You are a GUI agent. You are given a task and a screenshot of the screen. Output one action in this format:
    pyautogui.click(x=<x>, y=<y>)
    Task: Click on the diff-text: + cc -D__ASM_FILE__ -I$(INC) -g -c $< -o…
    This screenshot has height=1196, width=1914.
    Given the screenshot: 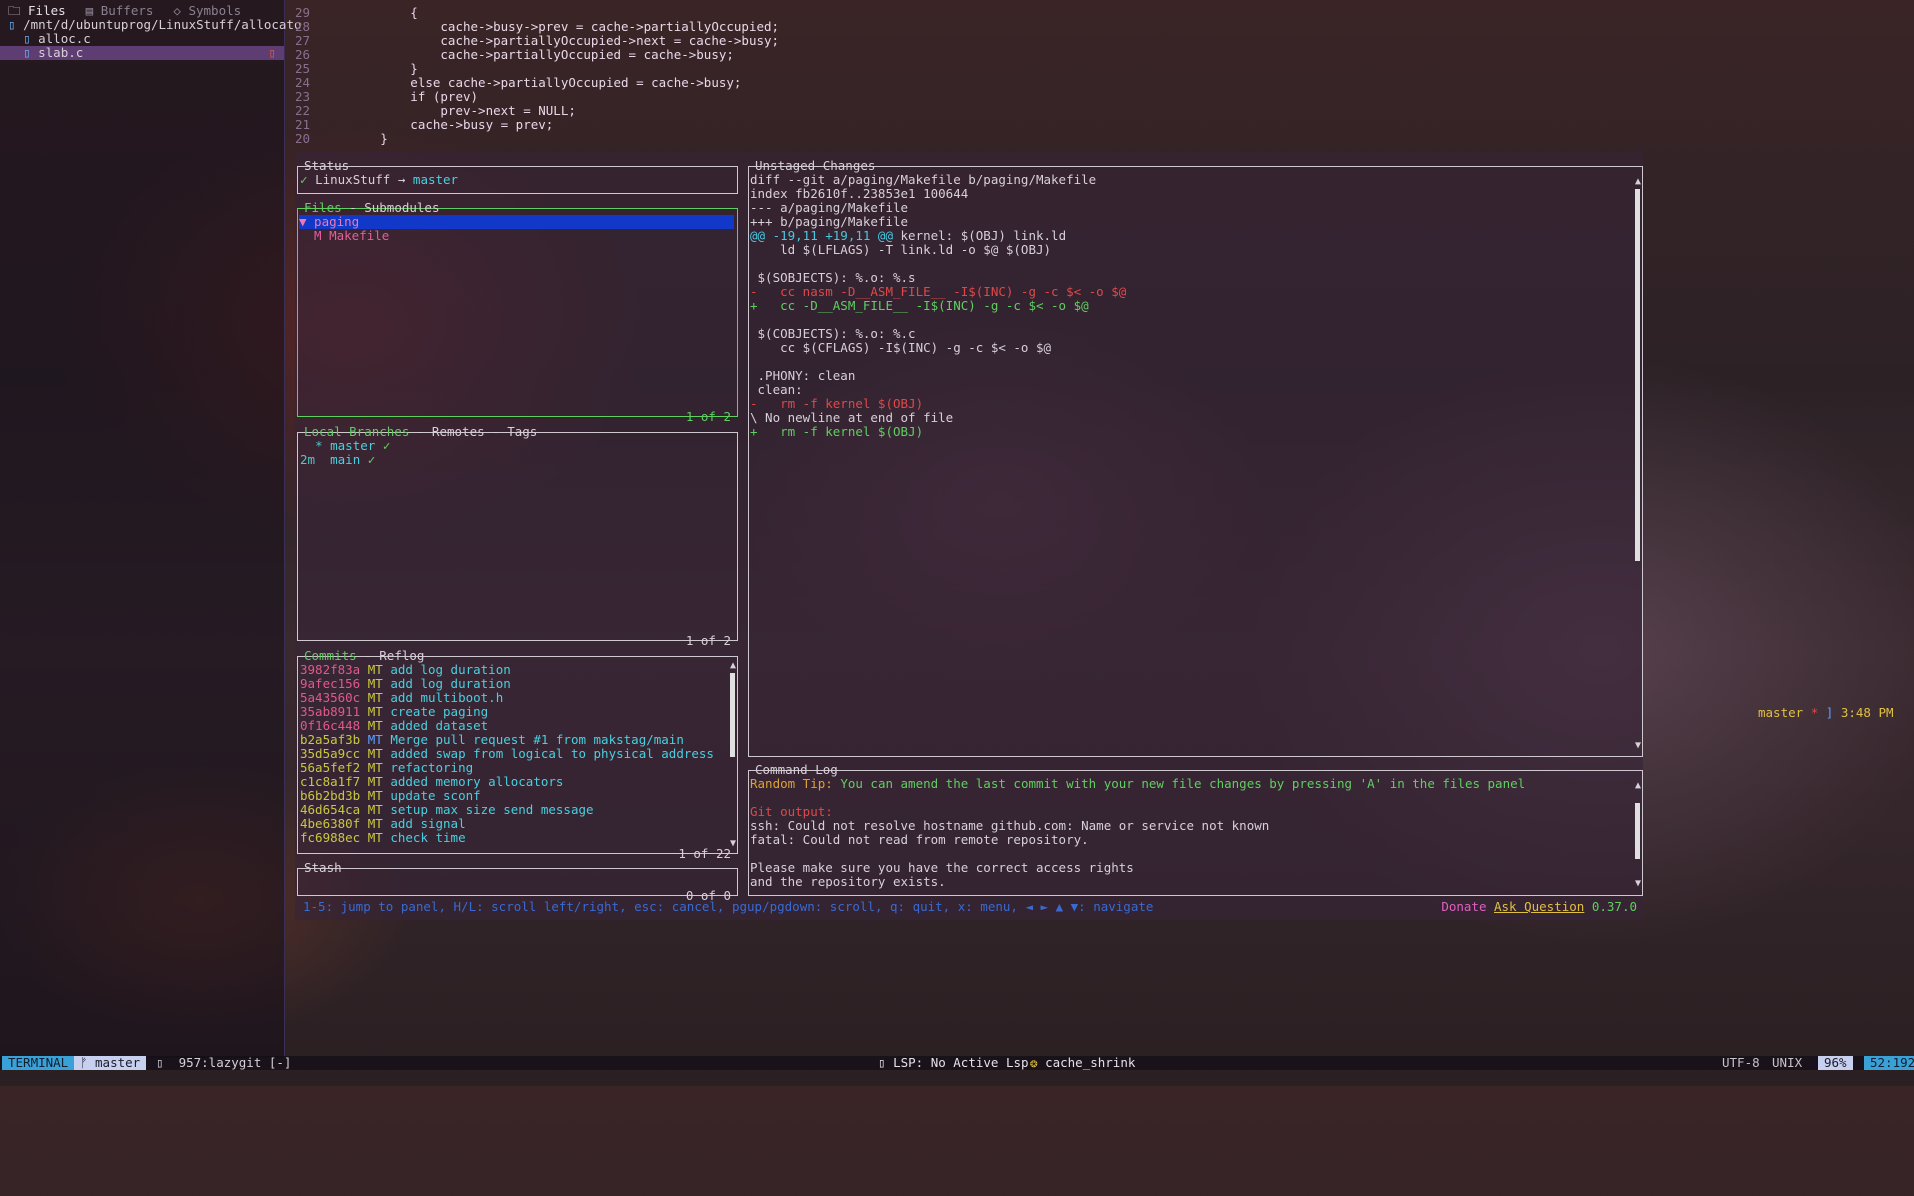 What is the action you would take?
    pyautogui.click(x=919, y=305)
    